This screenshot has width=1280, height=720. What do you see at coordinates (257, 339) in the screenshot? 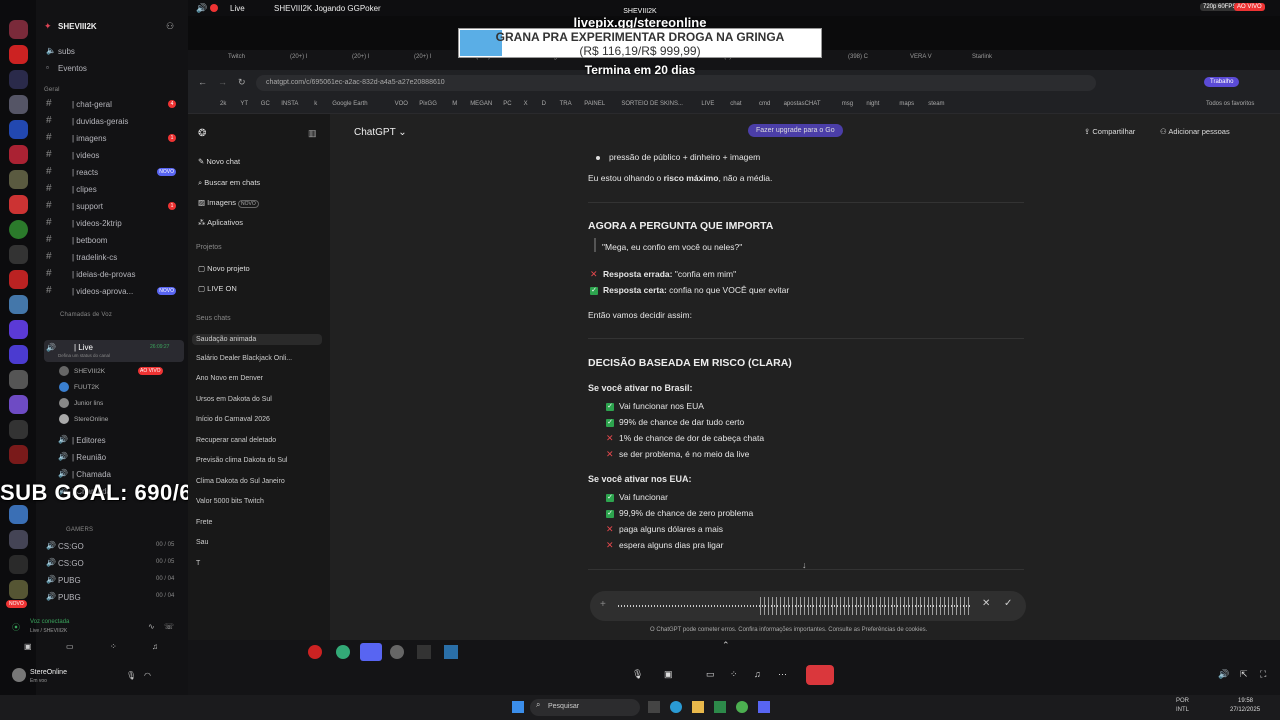
I see `chat-history-item: Saudação animada` at bounding box center [257, 339].